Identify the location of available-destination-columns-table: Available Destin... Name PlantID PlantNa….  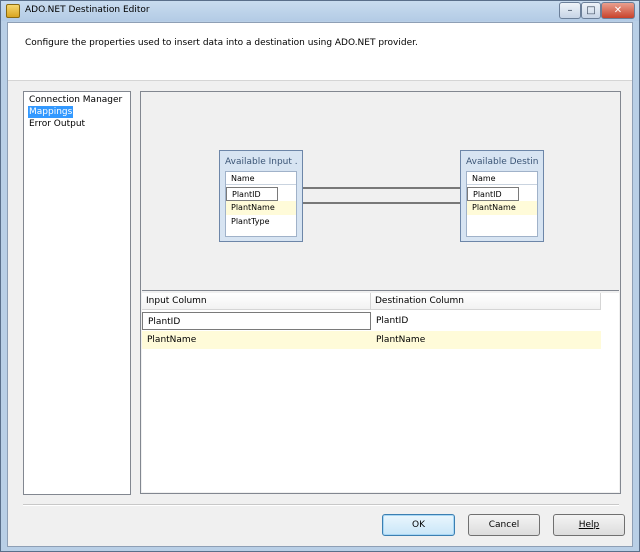
(502, 196).